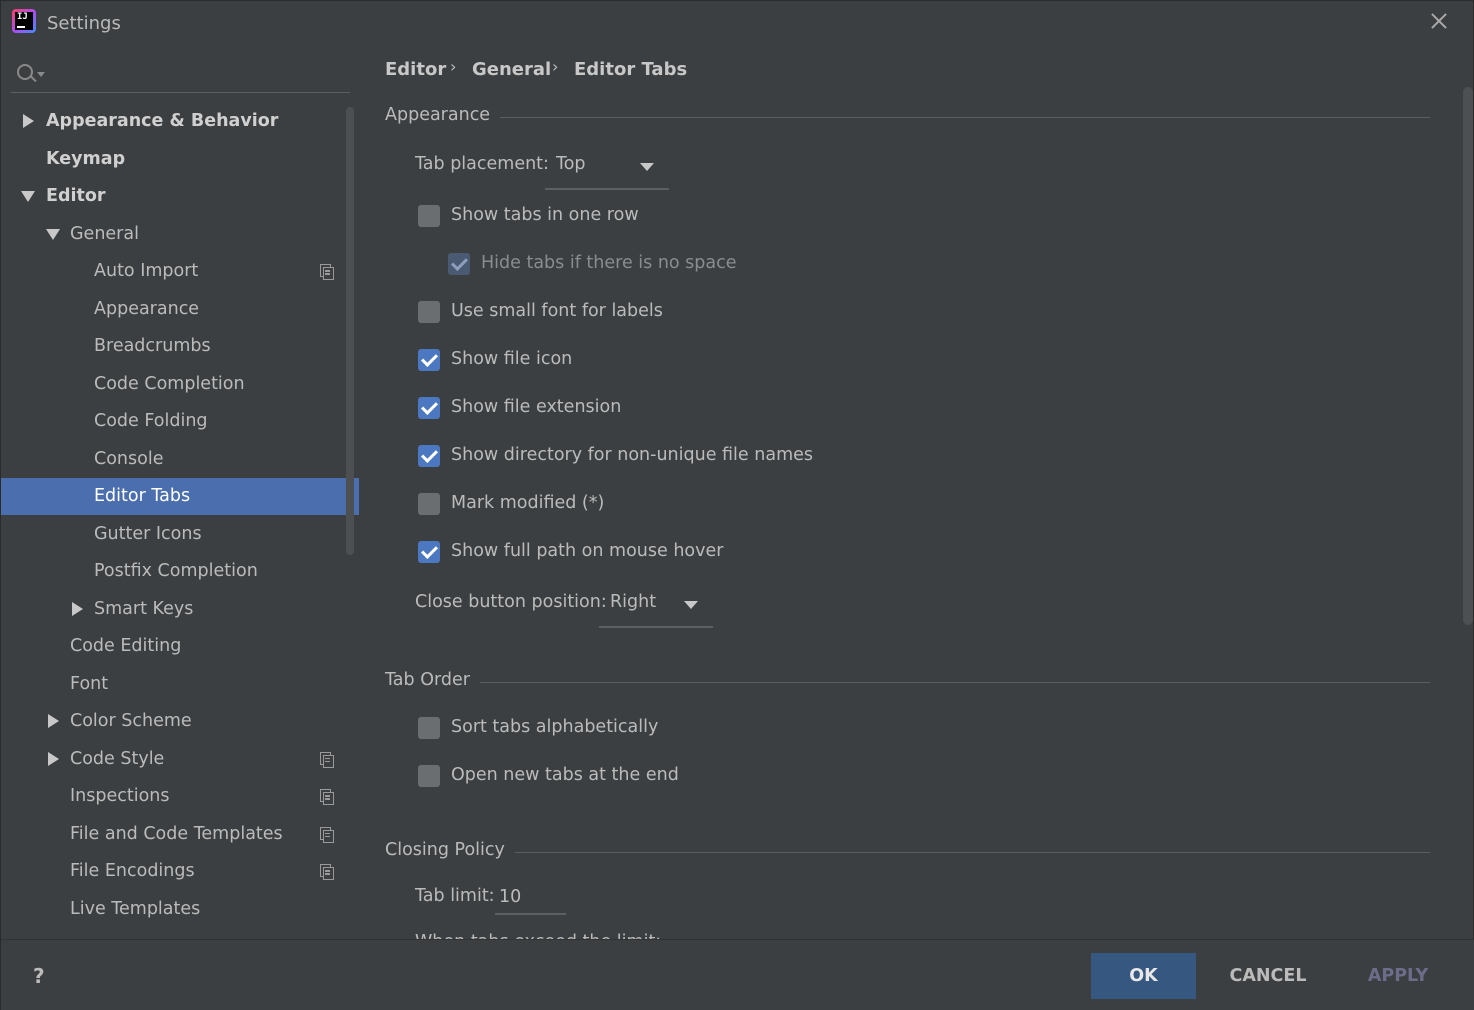  I want to click on sidebar-item-label: Font, so click(89, 683).